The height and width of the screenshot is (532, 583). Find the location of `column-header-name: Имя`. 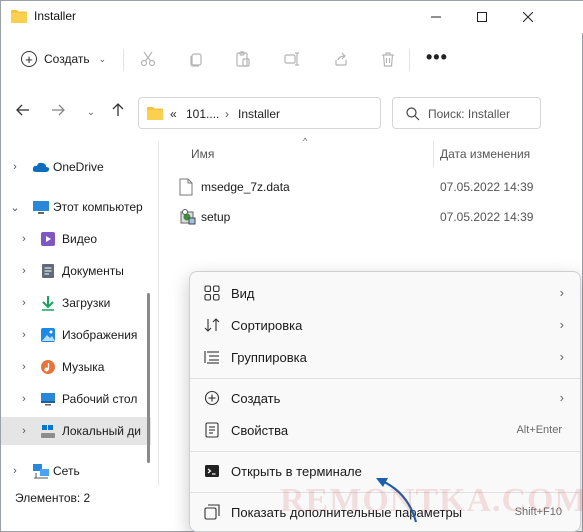

column-header-name: Имя is located at coordinates (202, 154).